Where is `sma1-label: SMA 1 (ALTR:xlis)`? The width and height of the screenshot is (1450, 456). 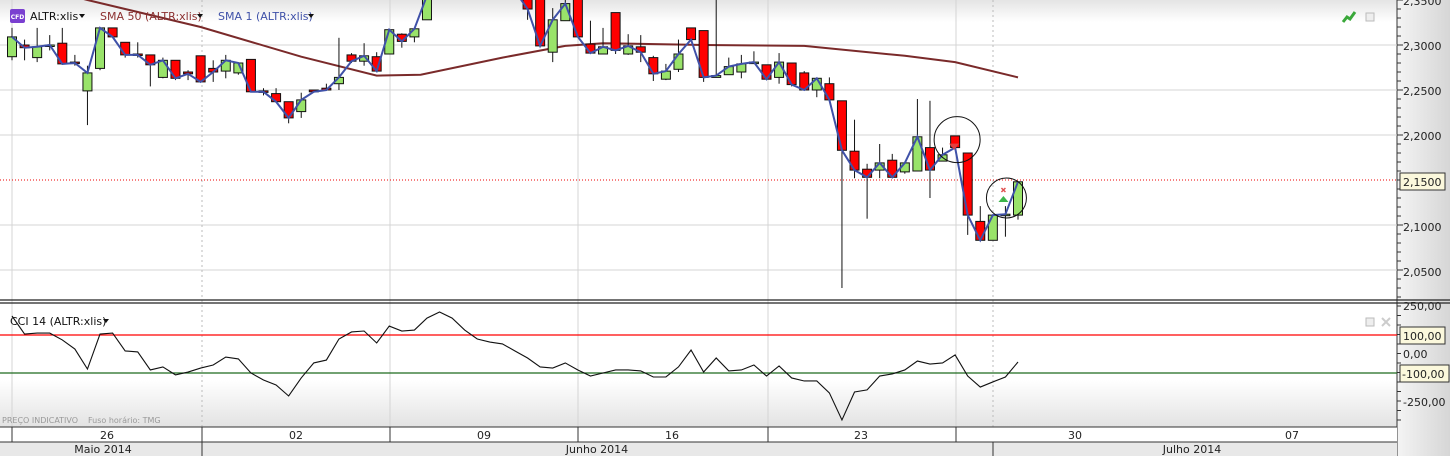
sma1-label: SMA 1 (ALTR:xlis) is located at coordinates (265, 16).